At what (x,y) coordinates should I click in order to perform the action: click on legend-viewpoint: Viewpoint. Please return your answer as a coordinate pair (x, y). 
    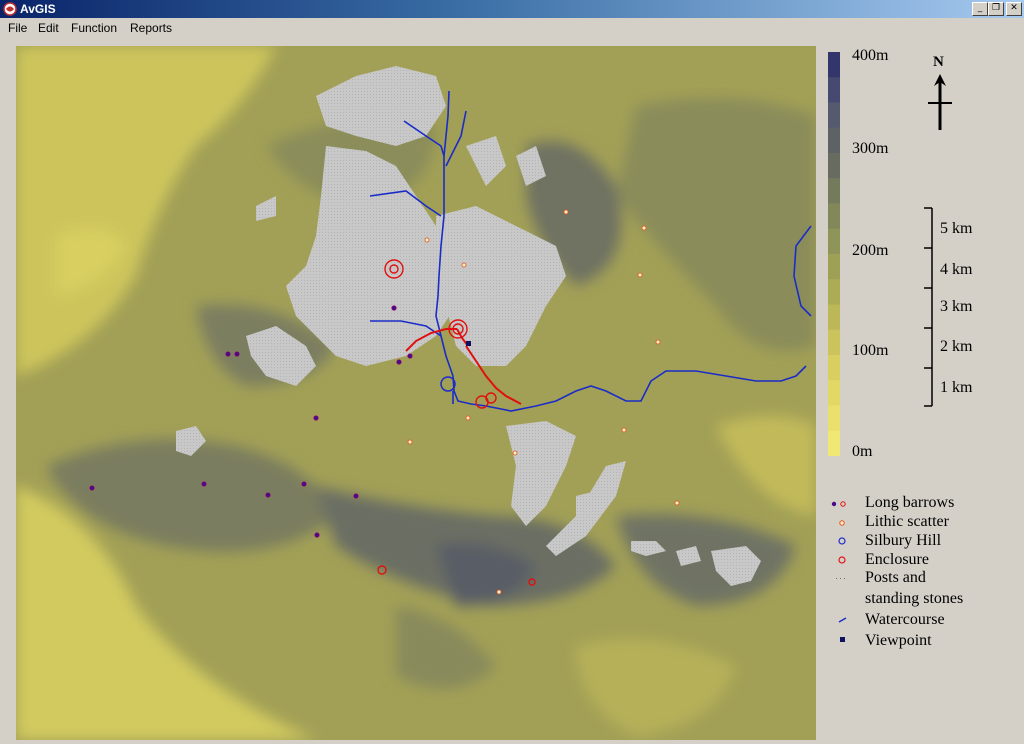
    Looking at the image, I should click on (898, 640).